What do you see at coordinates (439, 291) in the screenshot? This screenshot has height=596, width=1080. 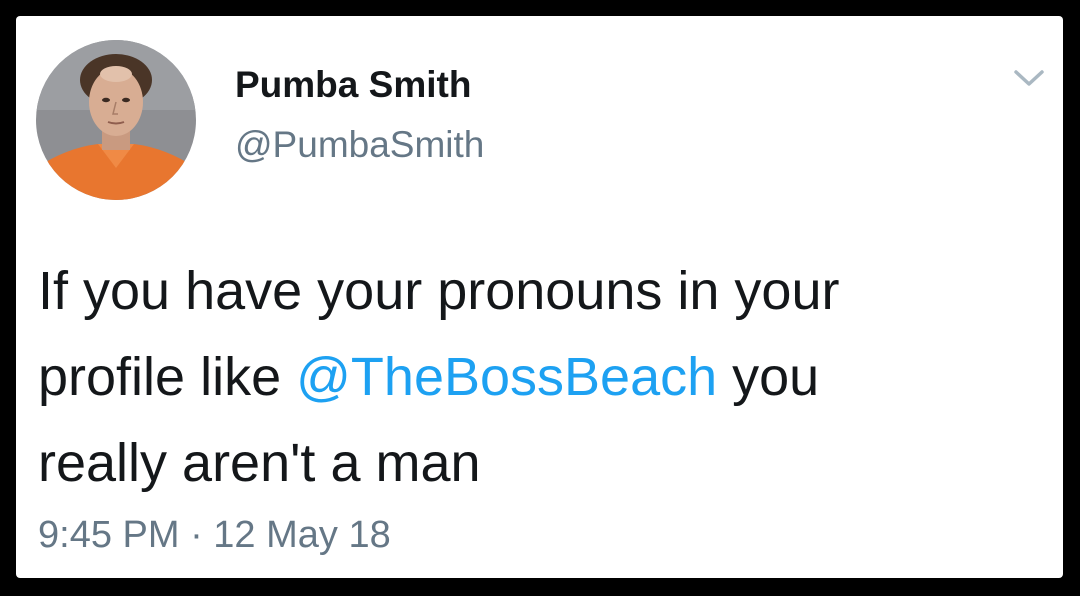 I see `tweet-text-line-1: If you have your pronouns in your` at bounding box center [439, 291].